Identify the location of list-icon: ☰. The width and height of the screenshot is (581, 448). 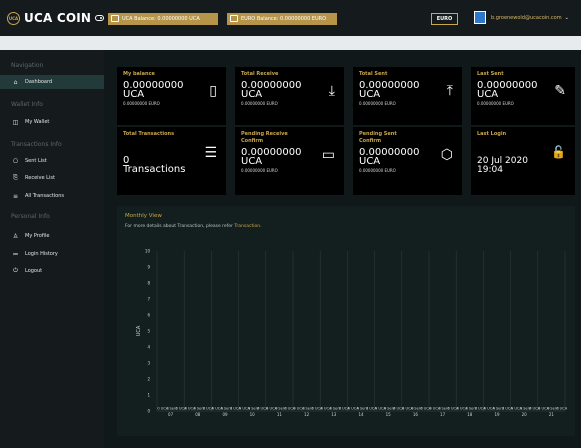
(210, 153).